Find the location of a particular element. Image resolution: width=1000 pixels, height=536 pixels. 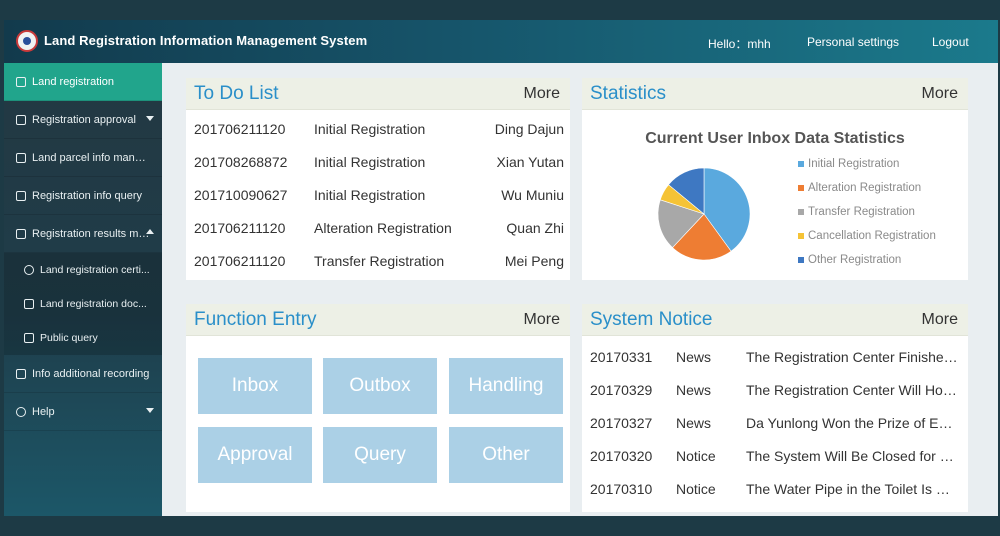

personal-settings-link: Personal settings is located at coordinates (853, 42).